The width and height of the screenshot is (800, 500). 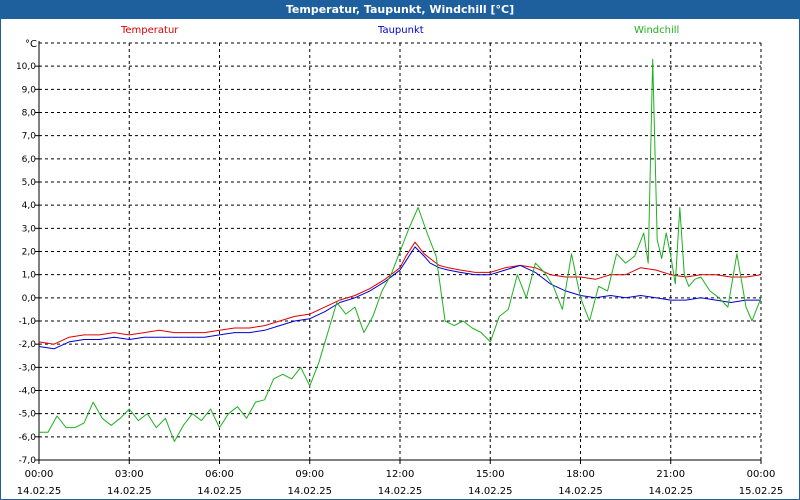 I want to click on y-tick-label: 5,0, so click(x=29, y=183).